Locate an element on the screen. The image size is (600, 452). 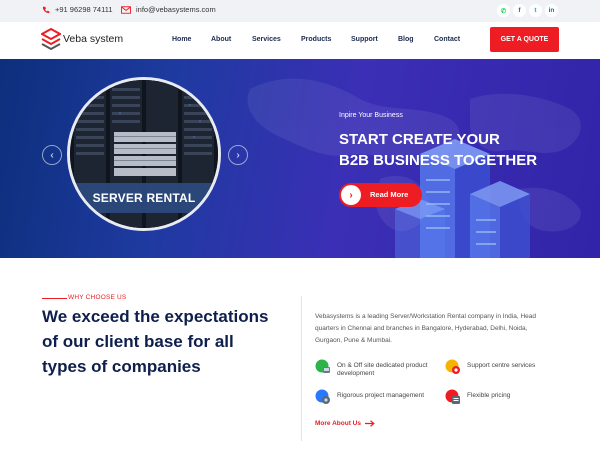
whatsapp-icon: ✆ is located at coordinates (503, 11).